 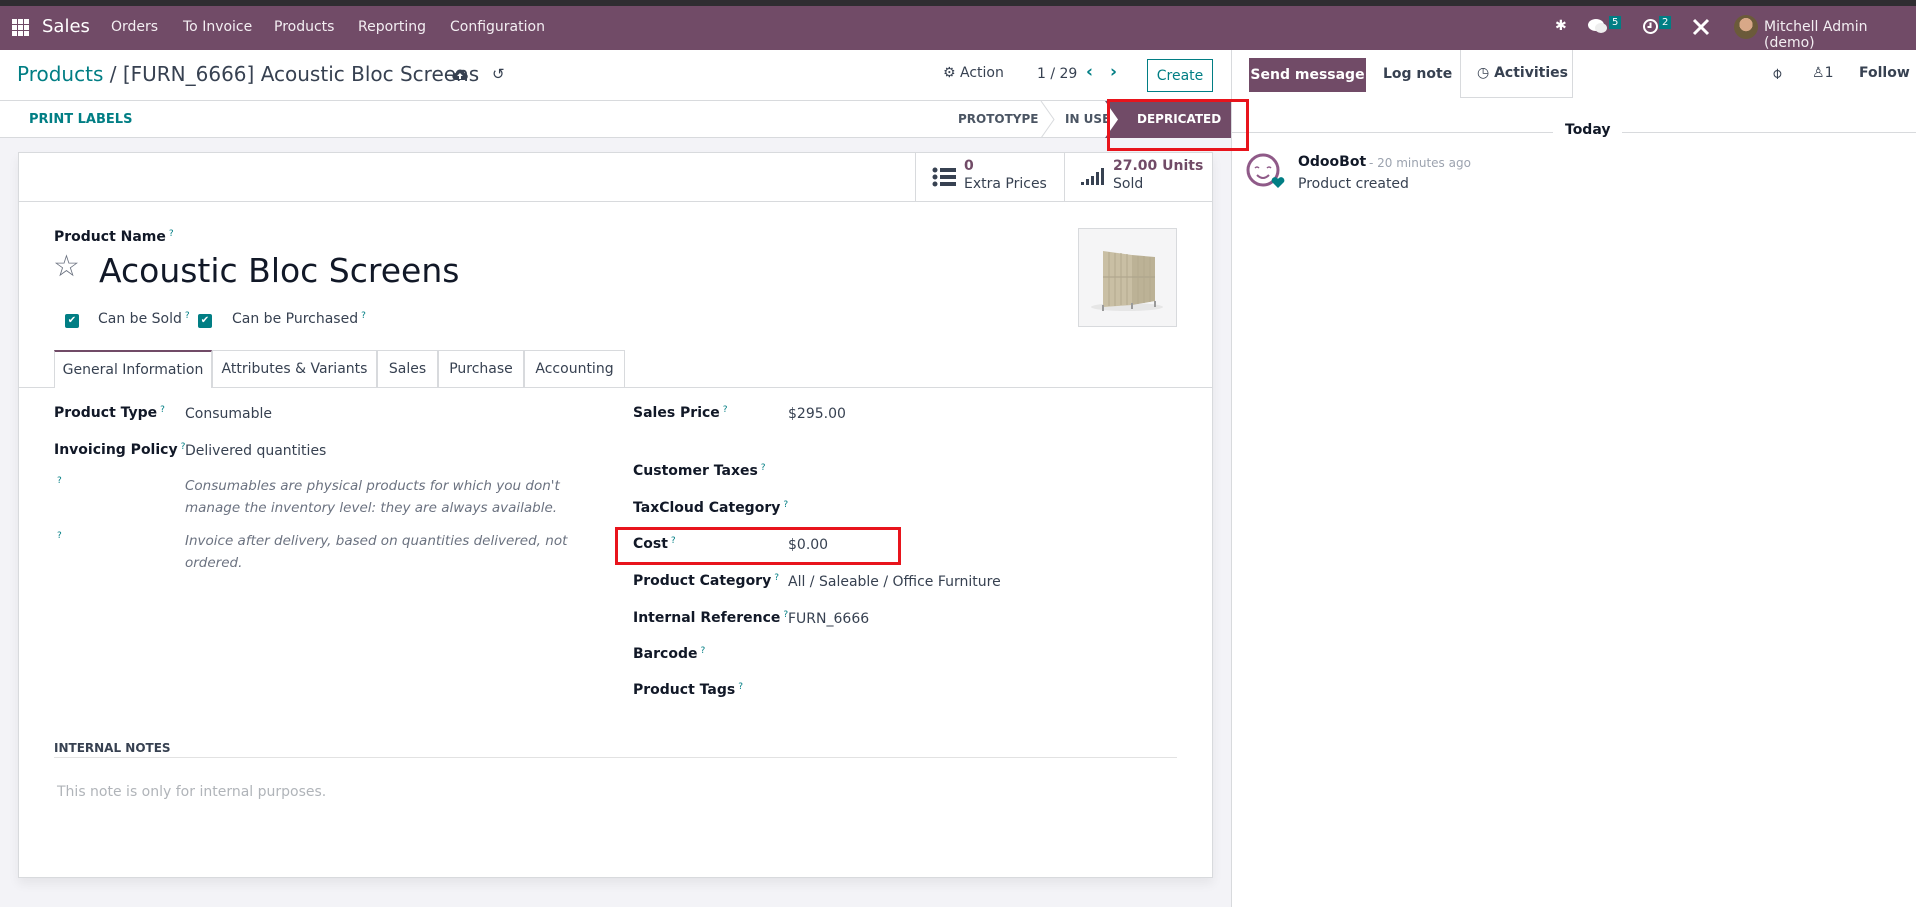 What do you see at coordinates (301, 74) in the screenshot?
I see `breadcrumb-current: [FURN_6666] Acoustic Bloc Screens` at bounding box center [301, 74].